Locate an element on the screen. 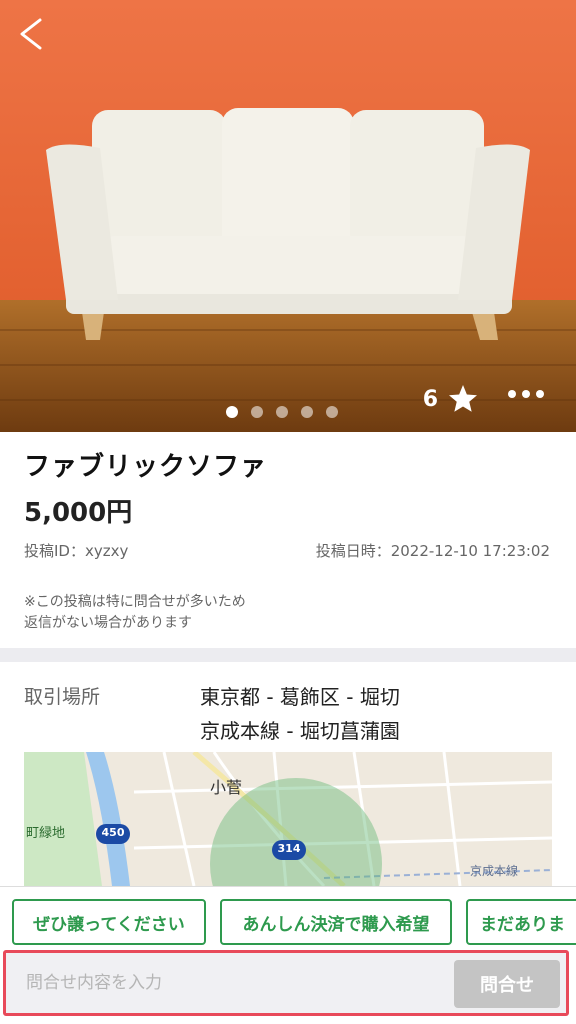 The height and width of the screenshot is (1024, 576). chevron-left-icon is located at coordinates (31, 34).